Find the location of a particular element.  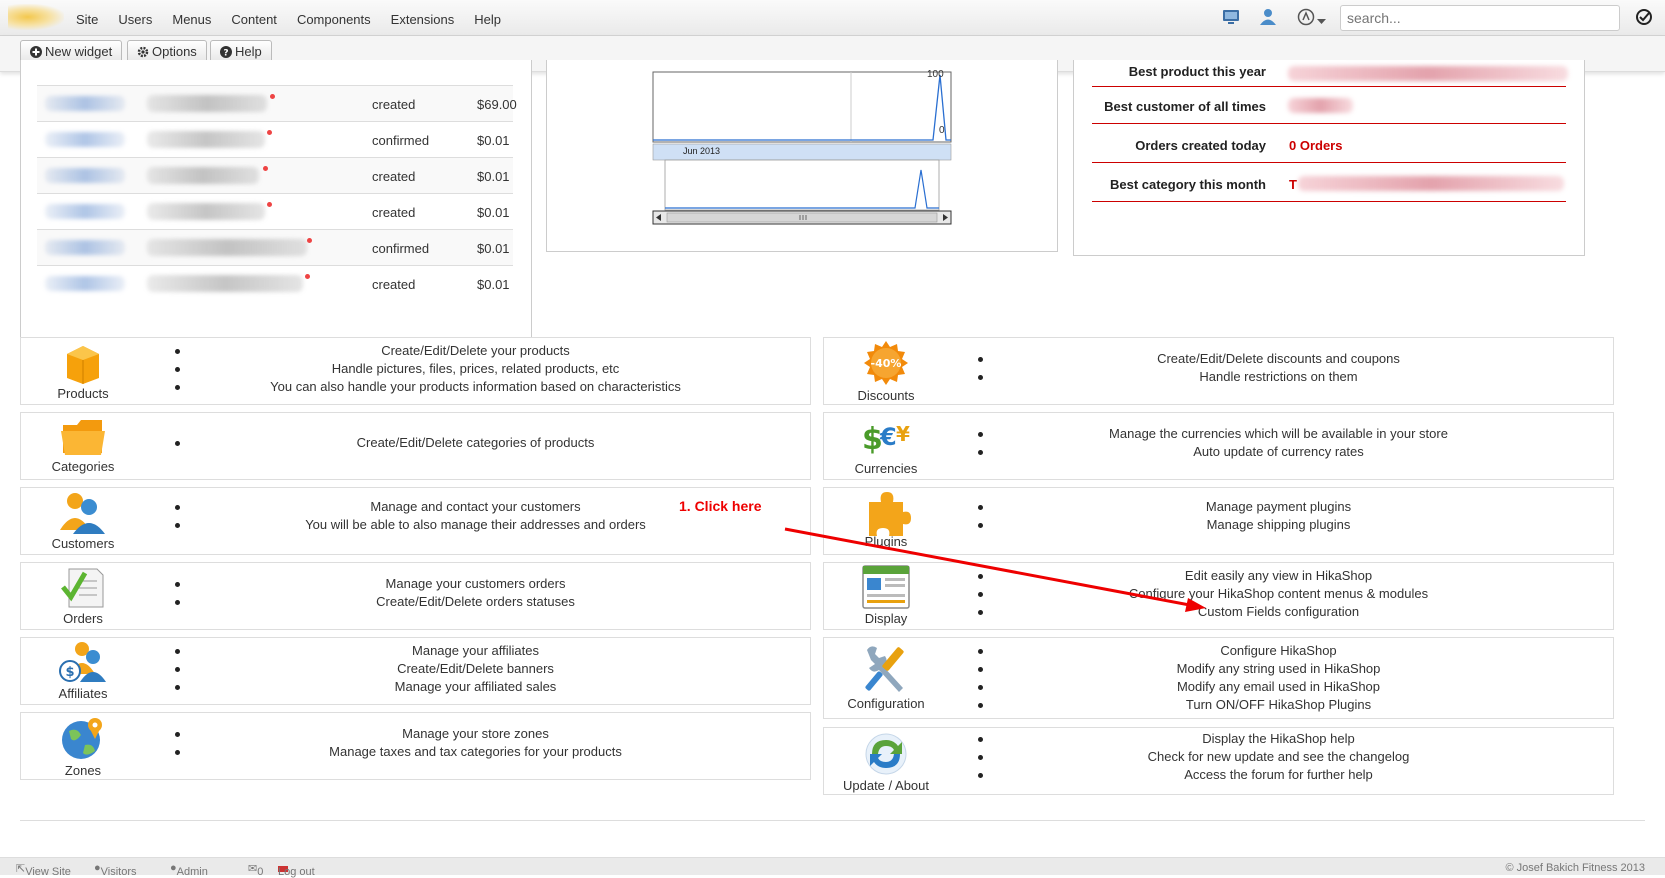

plus-circle-icon is located at coordinates (36, 52).